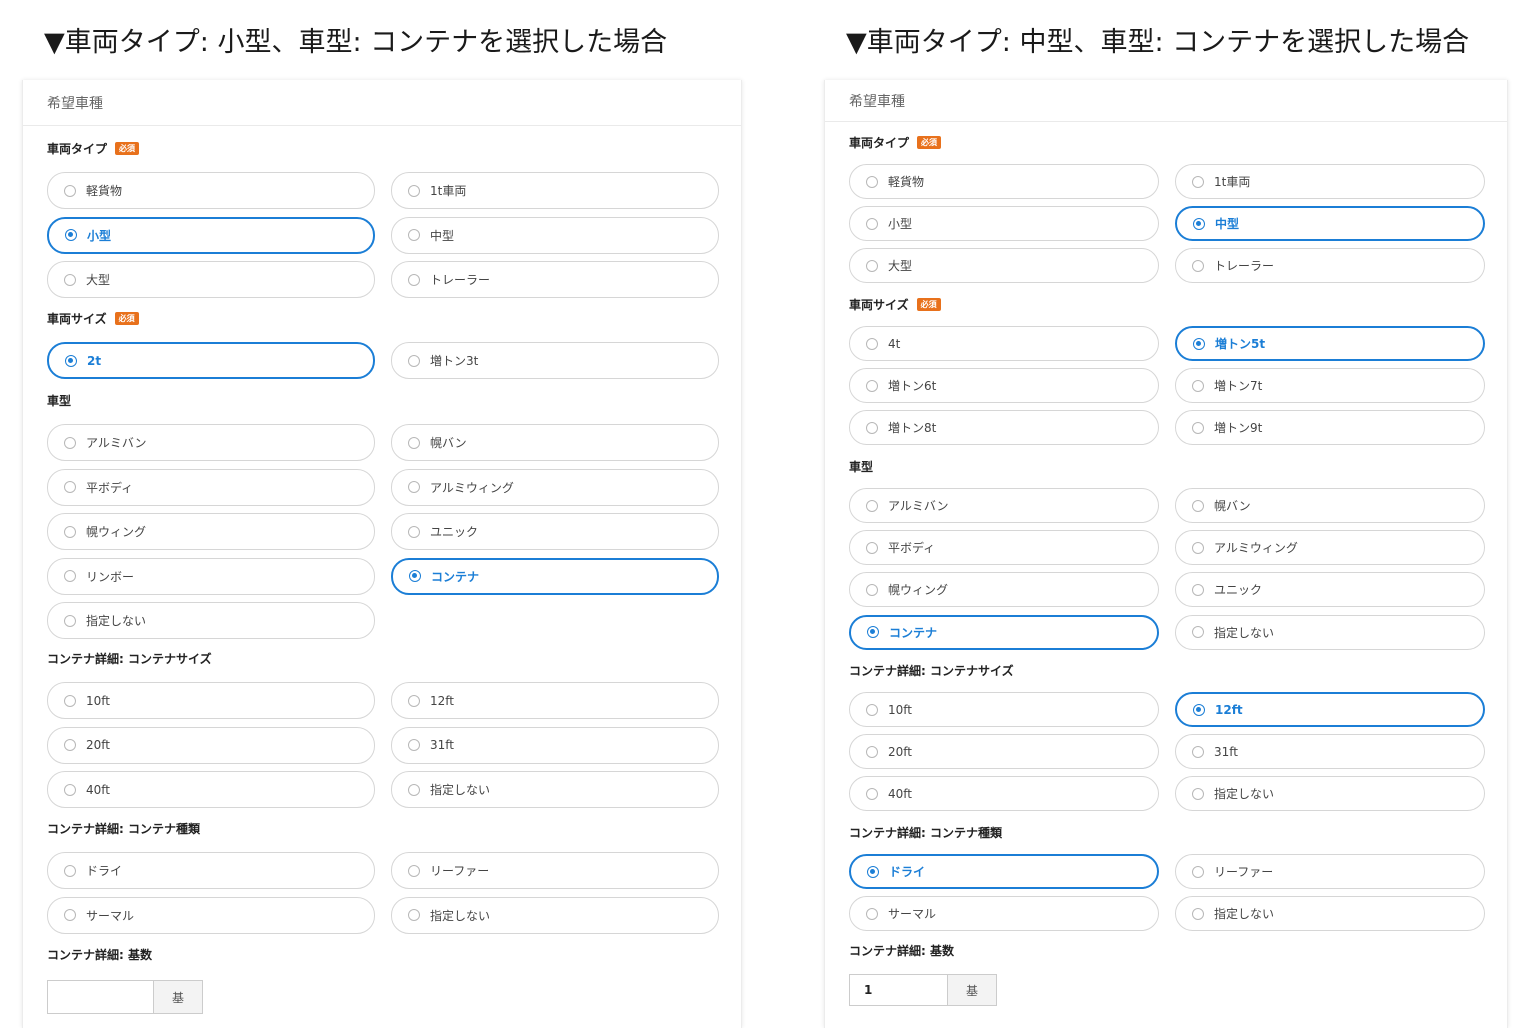 The height and width of the screenshot is (1028, 1536). What do you see at coordinates (1167, 878) in the screenshot?
I see `section-container-kind: コンテナ詳細: コンテナ種類 ドライ リーファー サーマル 指定しない` at bounding box center [1167, 878].